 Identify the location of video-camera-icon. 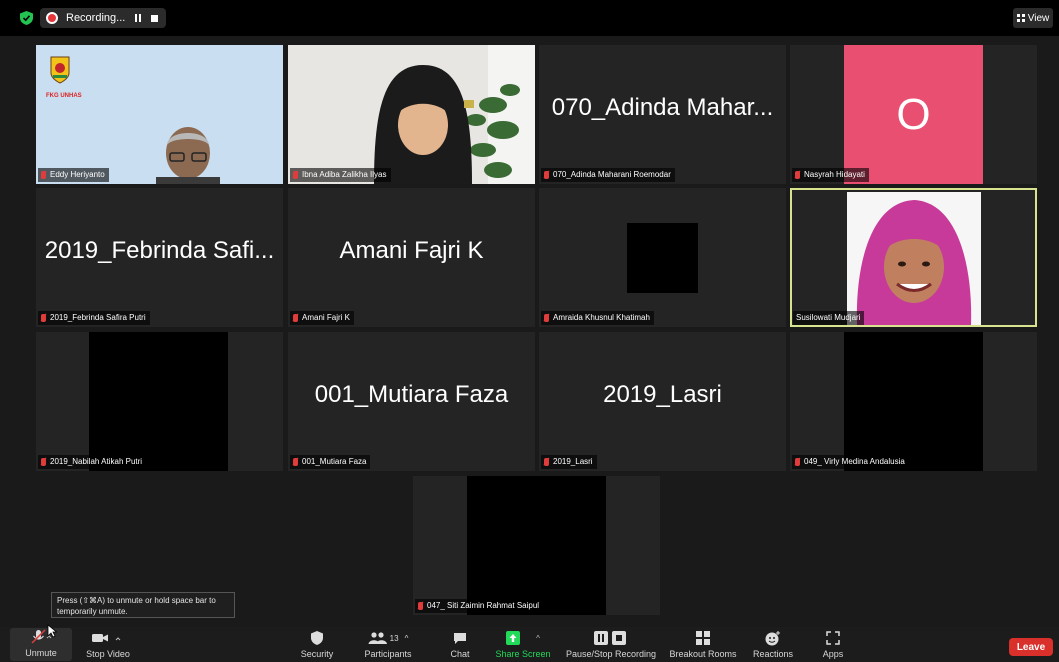
(108, 638).